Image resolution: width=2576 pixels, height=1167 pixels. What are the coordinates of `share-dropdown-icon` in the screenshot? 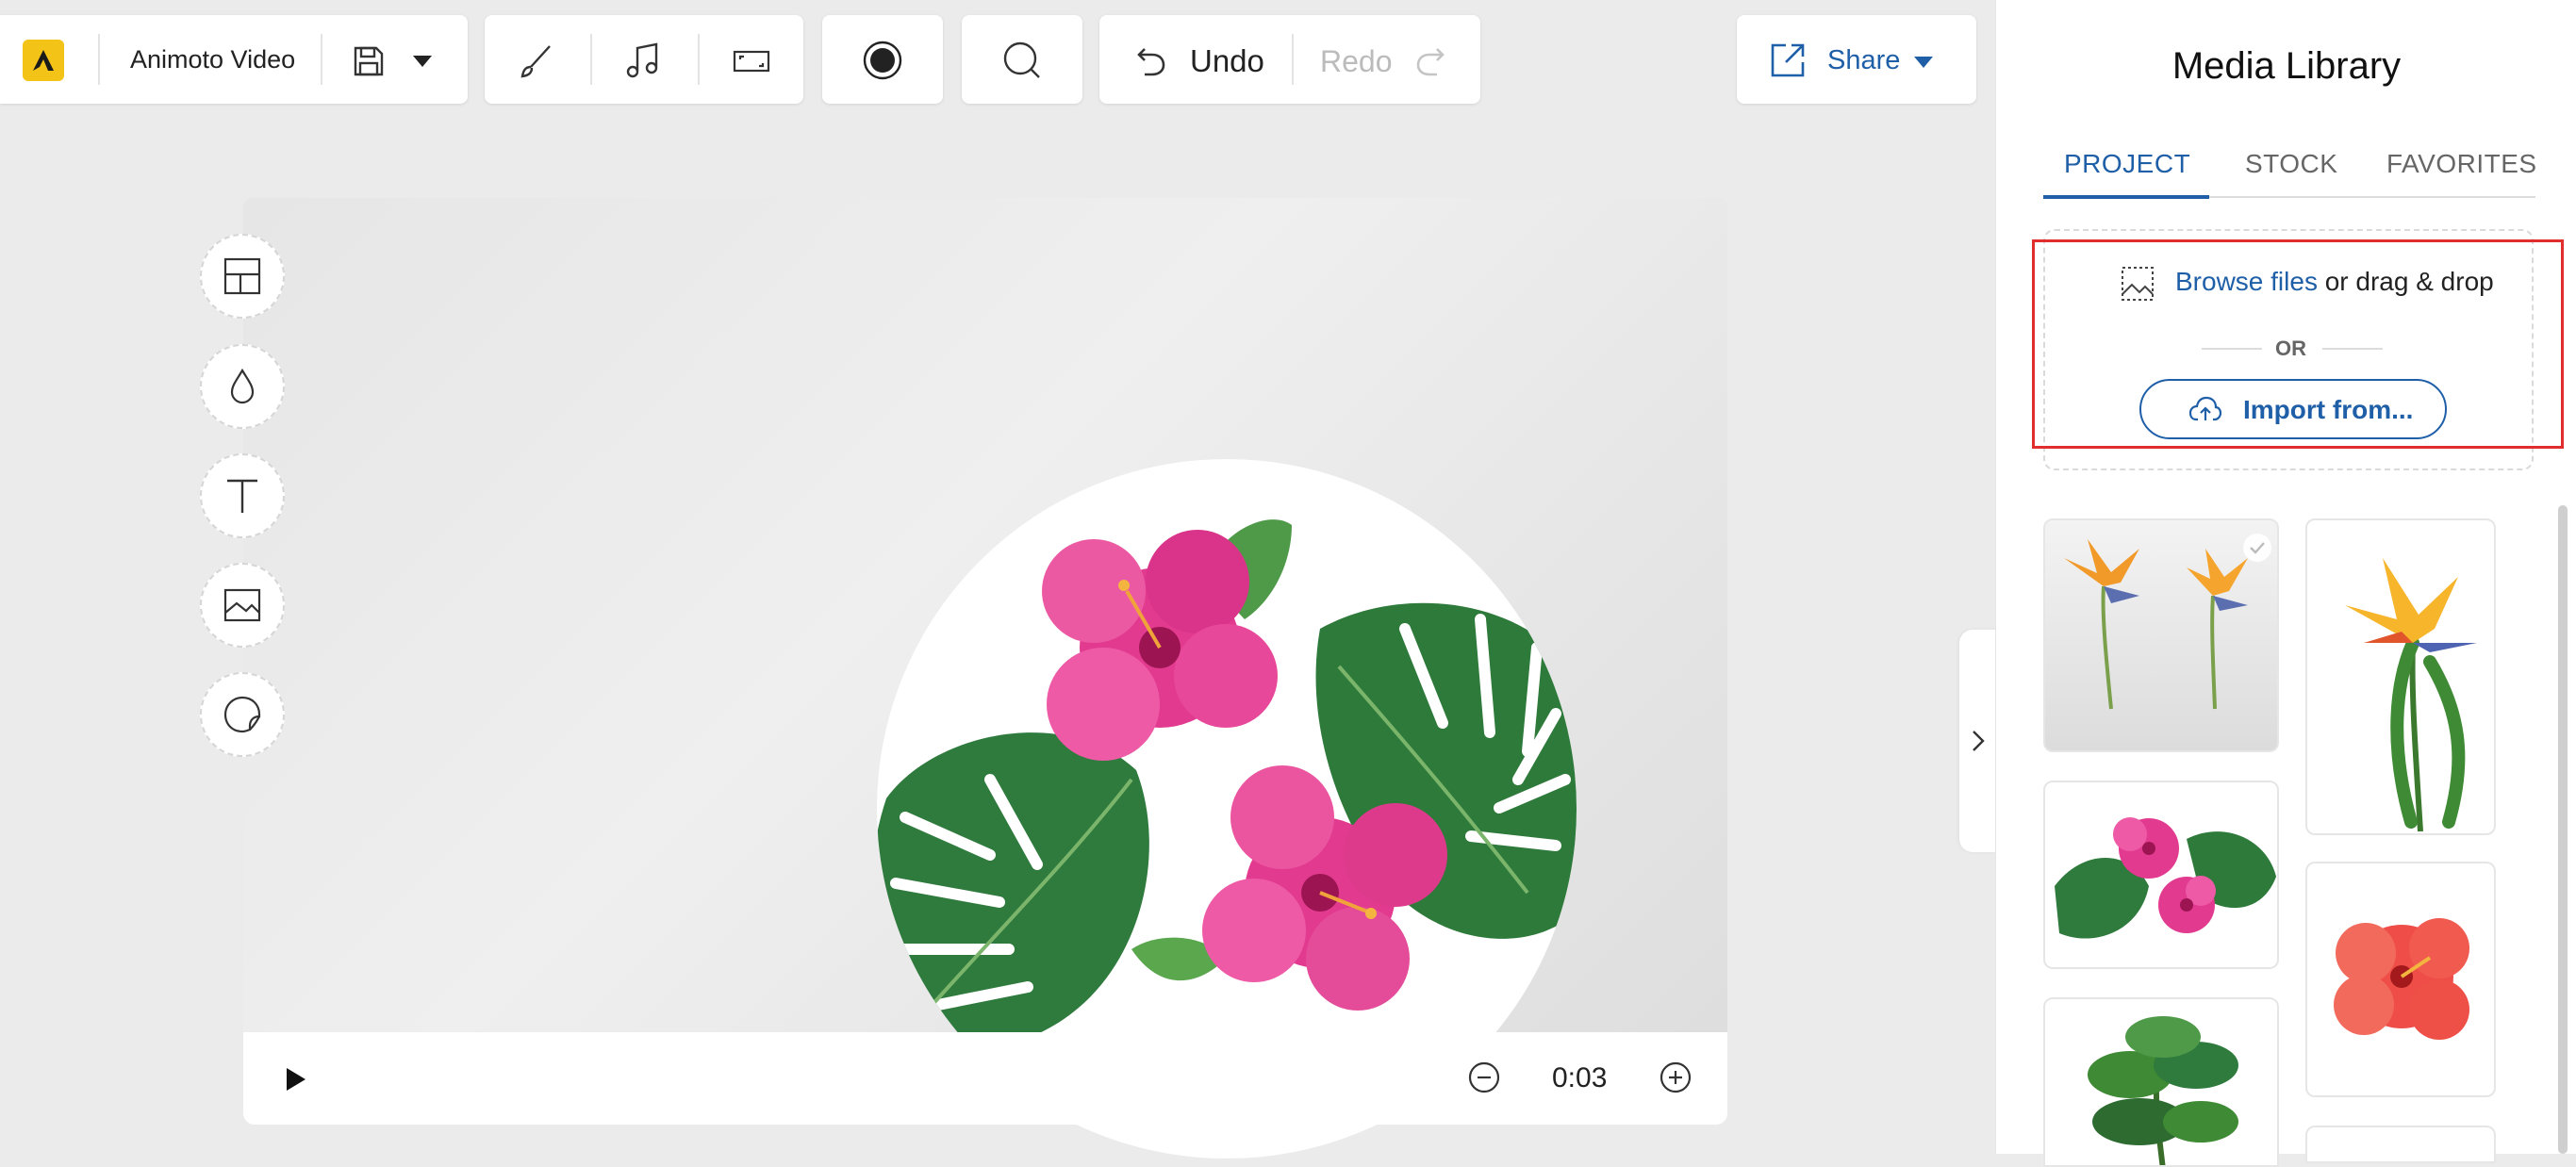 It's located at (1923, 62).